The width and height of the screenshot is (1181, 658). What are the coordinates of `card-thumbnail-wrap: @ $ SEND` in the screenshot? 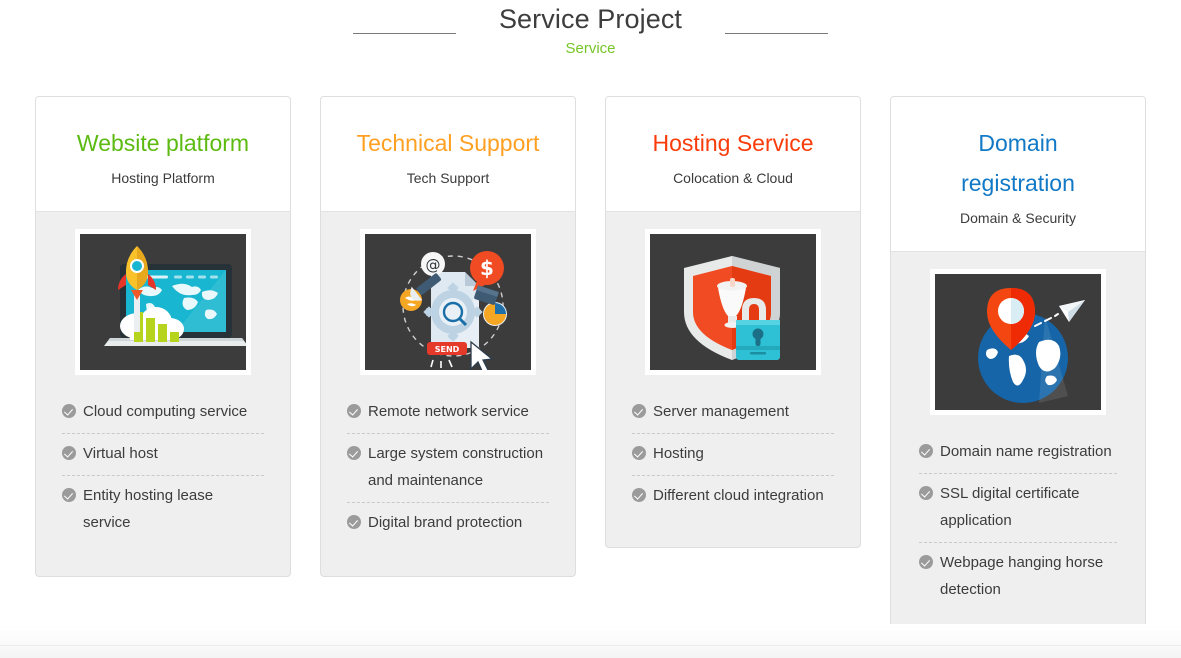 It's located at (448, 304).